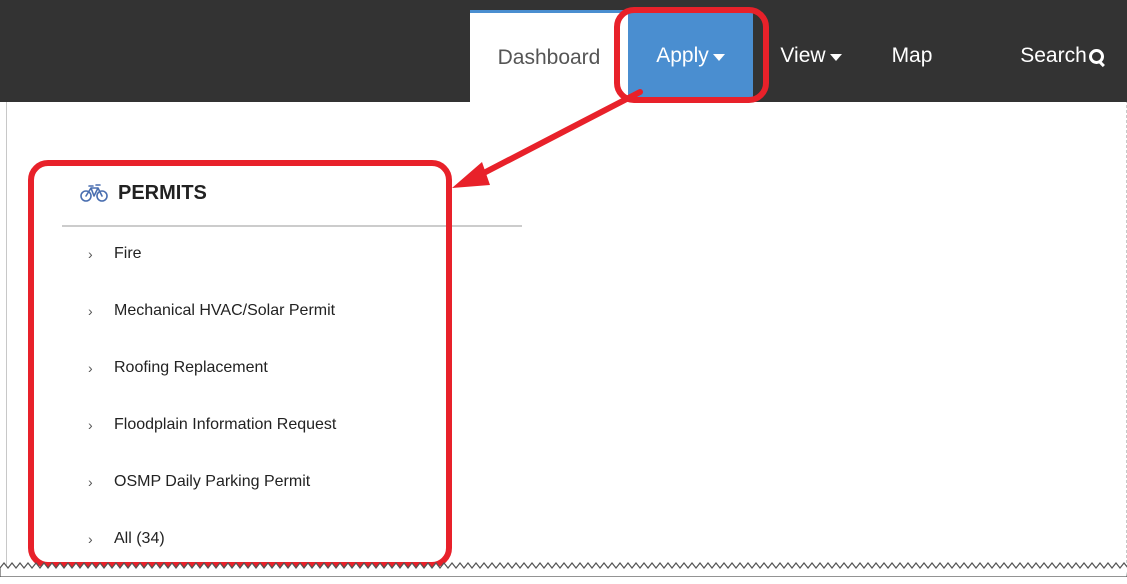 The image size is (1127, 584). Describe the element at coordinates (128, 253) in the screenshot. I see `permit-item-label: Fire` at that location.